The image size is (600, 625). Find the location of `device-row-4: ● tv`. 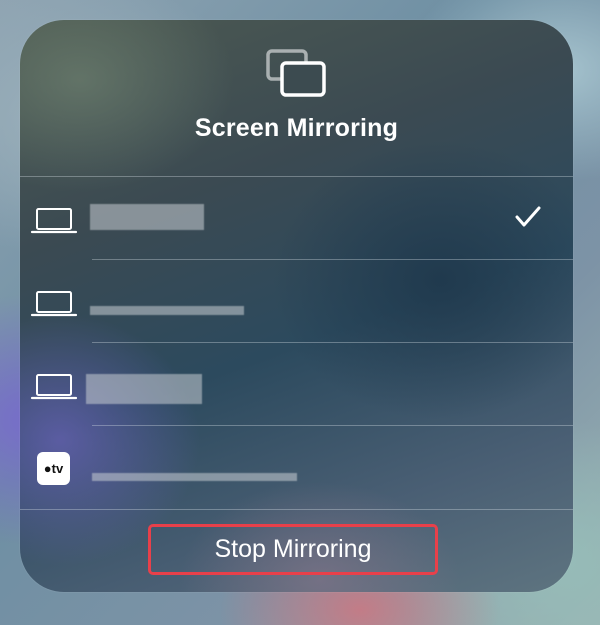

device-row-4: ● tv is located at coordinates (296, 467).